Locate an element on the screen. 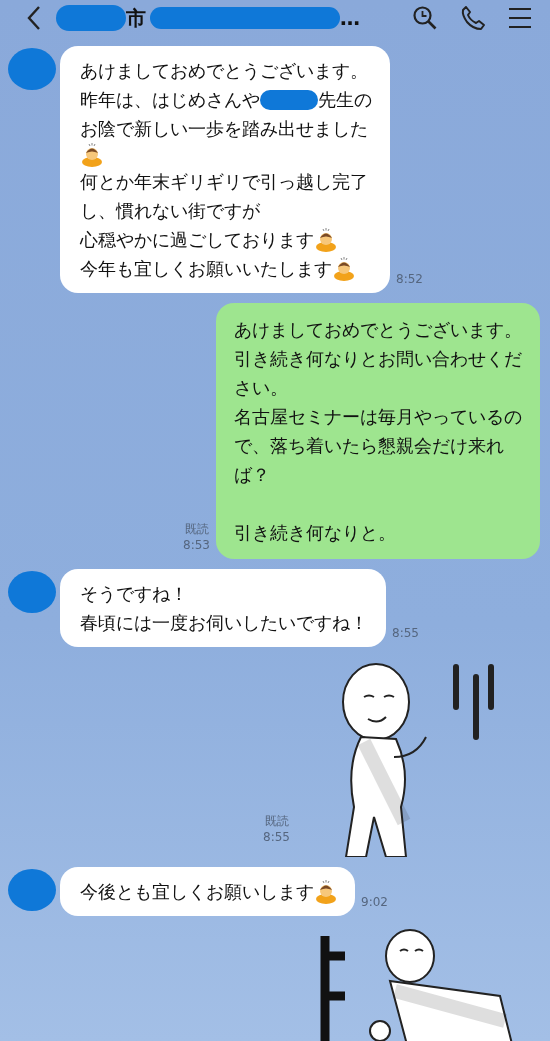  message-time: 8:53 is located at coordinates (196, 545).